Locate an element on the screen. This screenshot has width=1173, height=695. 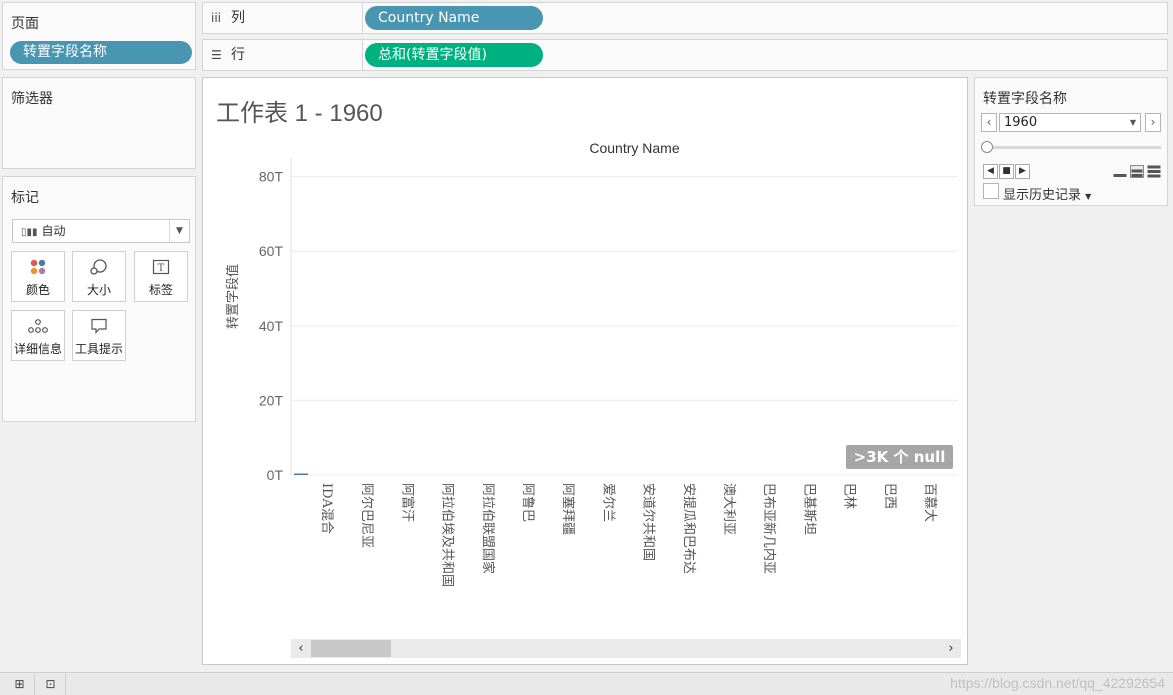
bottom-bar: ⊞ ⊡ https://blog.csdn.net/qq_42292654 is located at coordinates (586, 683).